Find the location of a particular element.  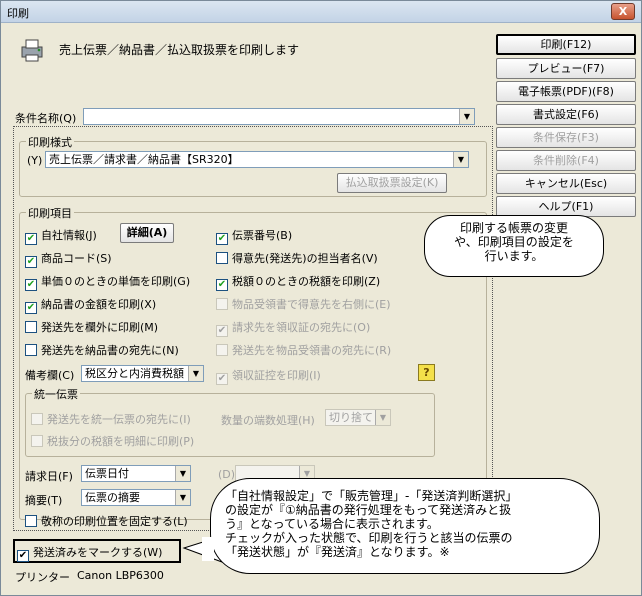

printer-icon is located at coordinates (32, 50).